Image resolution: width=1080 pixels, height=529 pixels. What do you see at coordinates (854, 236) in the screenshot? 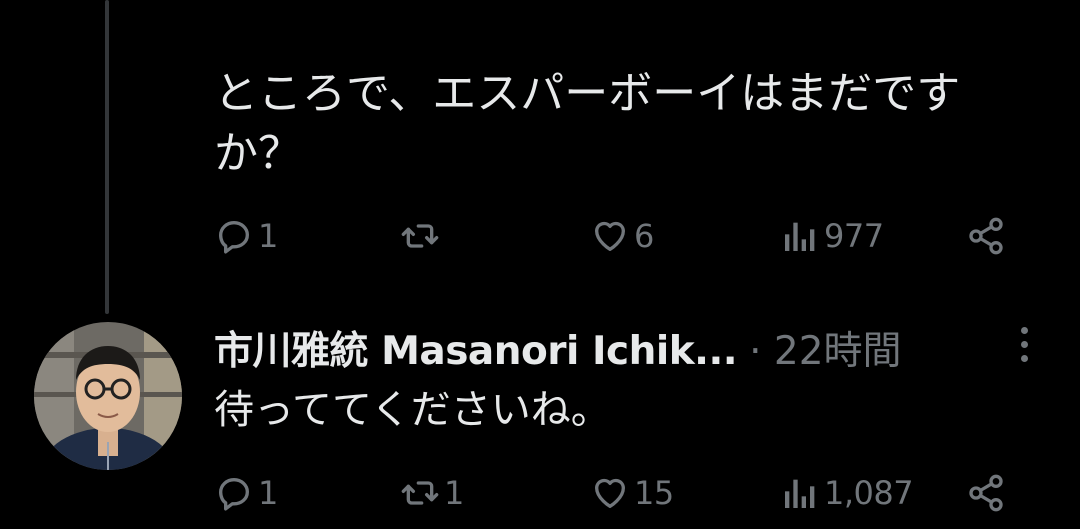
I see `views-count: 977` at bounding box center [854, 236].